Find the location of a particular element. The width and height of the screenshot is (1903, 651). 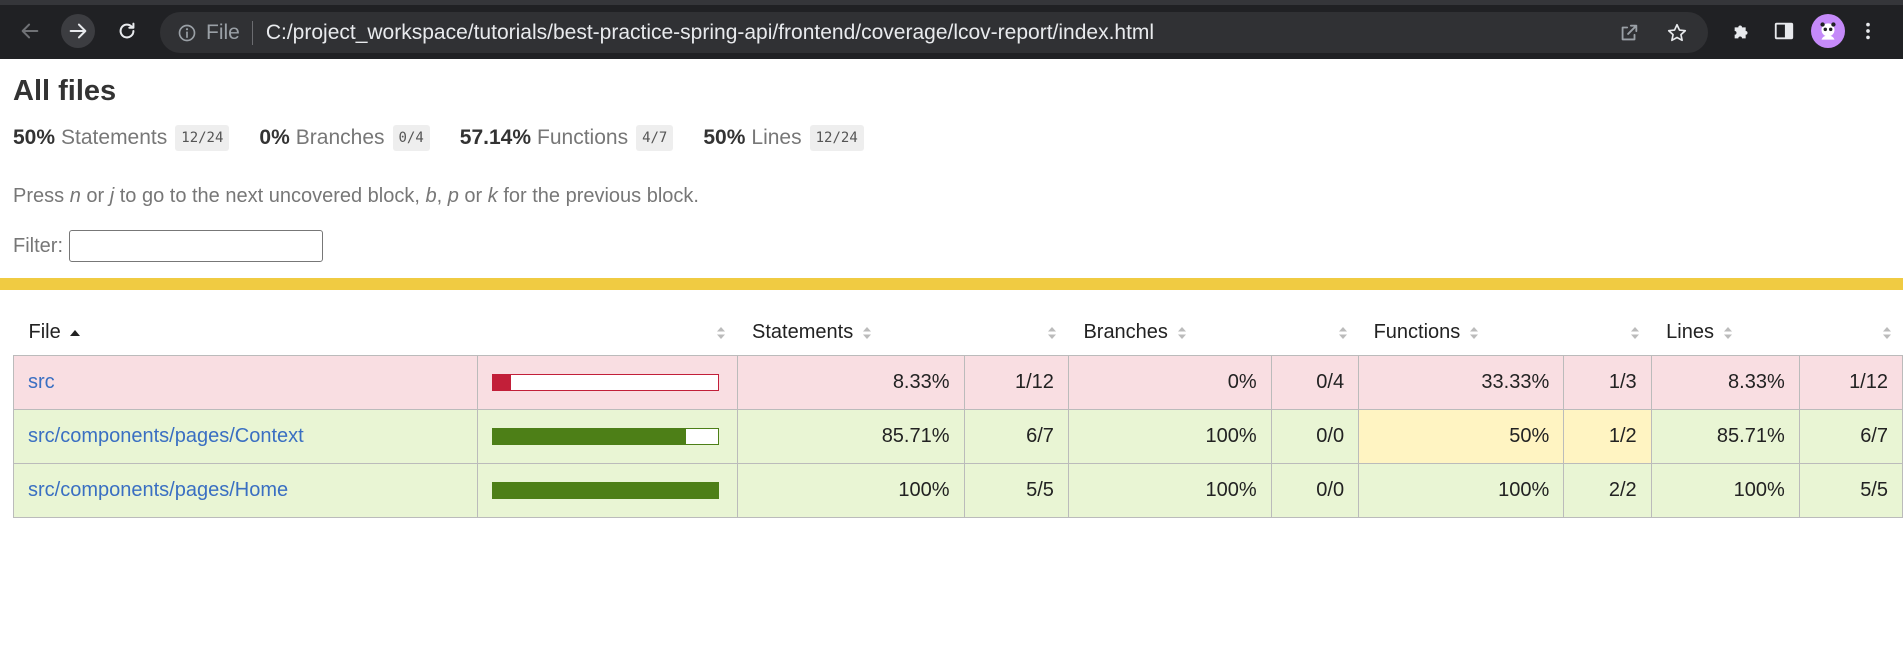

hint-text: to go to the next uncovered block, is located at coordinates (270, 196).